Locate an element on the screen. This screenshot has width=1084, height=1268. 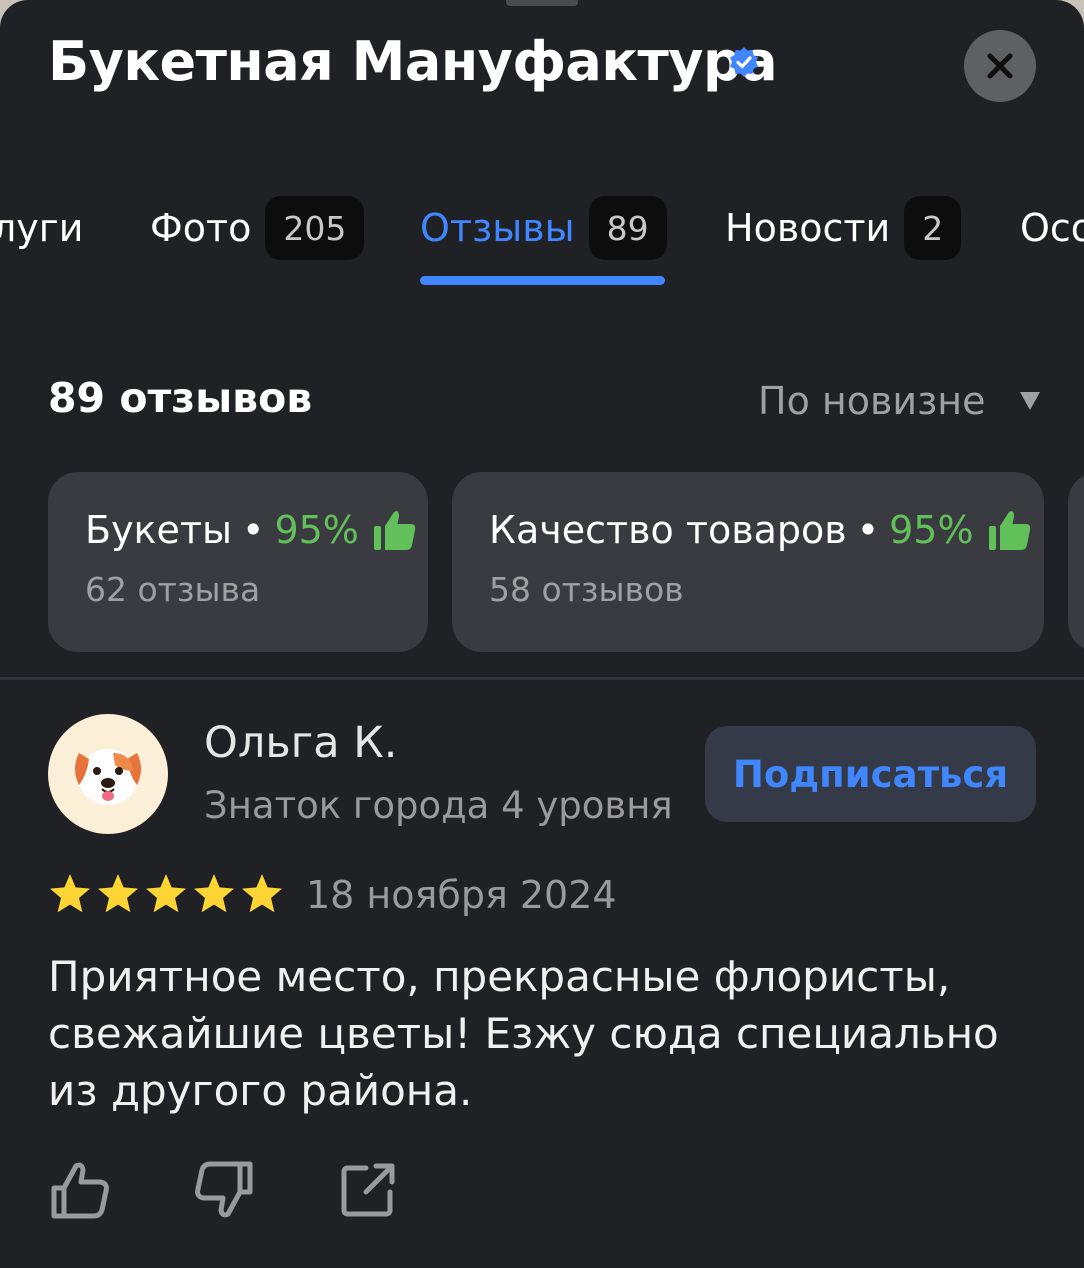
verified-check-icon is located at coordinates (744, 62).